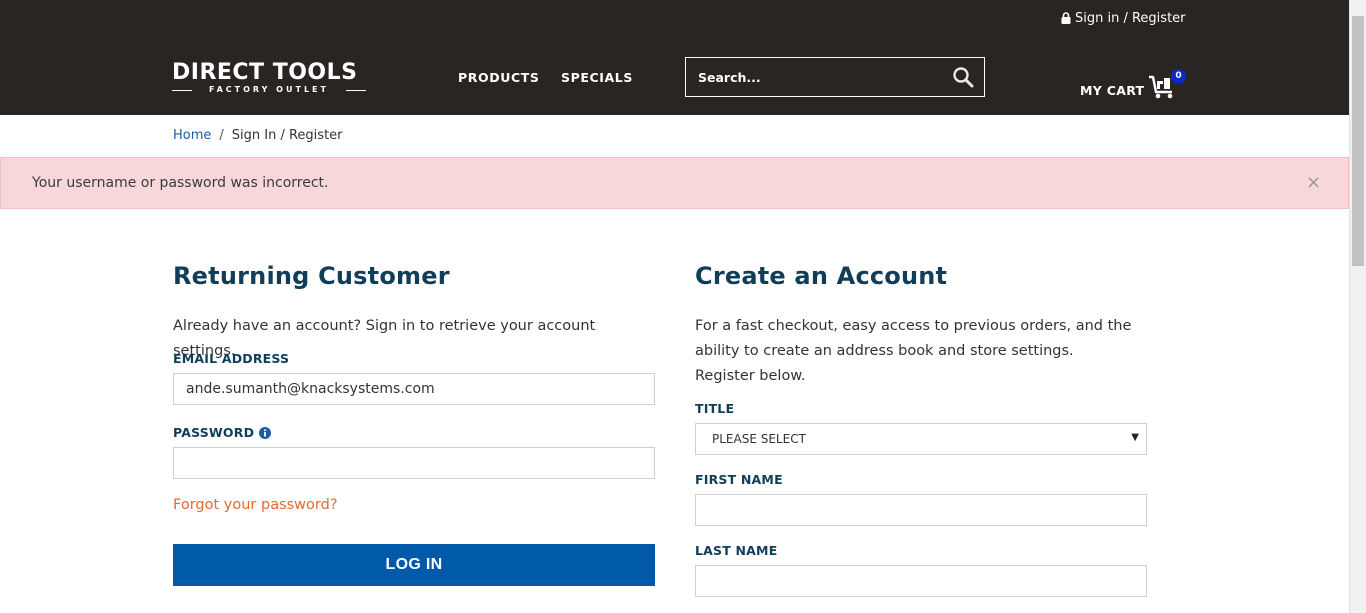  Describe the element at coordinates (759, 439) in the screenshot. I see `title-select-value: PLEASE SELECT` at that location.